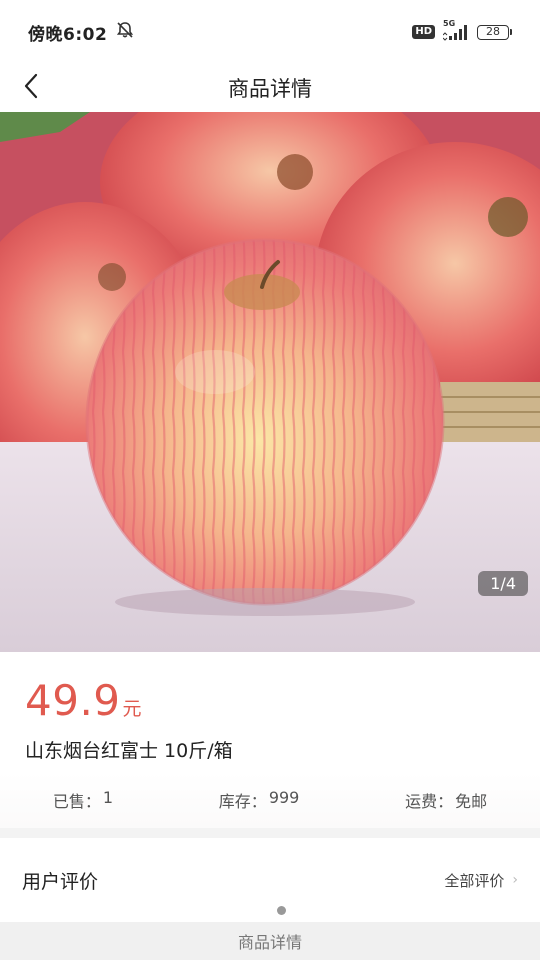 The height and width of the screenshot is (960, 540). I want to click on sold-count: 已售： 1, so click(83, 800).